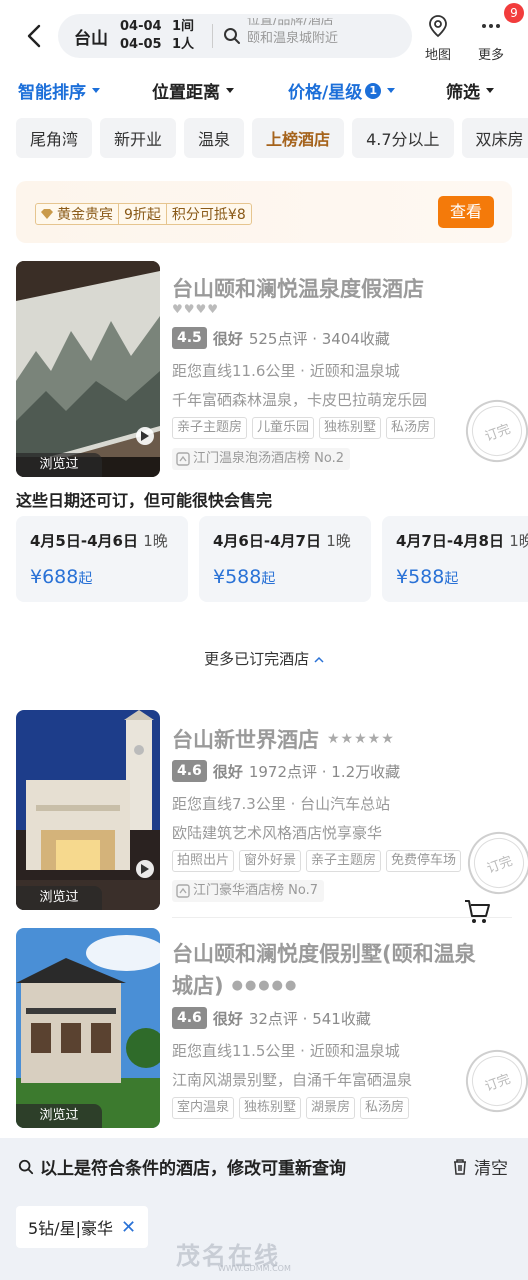 The height and width of the screenshot is (1280, 528). I want to click on date-option-range: 4月5日-4月6日 1晚, so click(99, 540).